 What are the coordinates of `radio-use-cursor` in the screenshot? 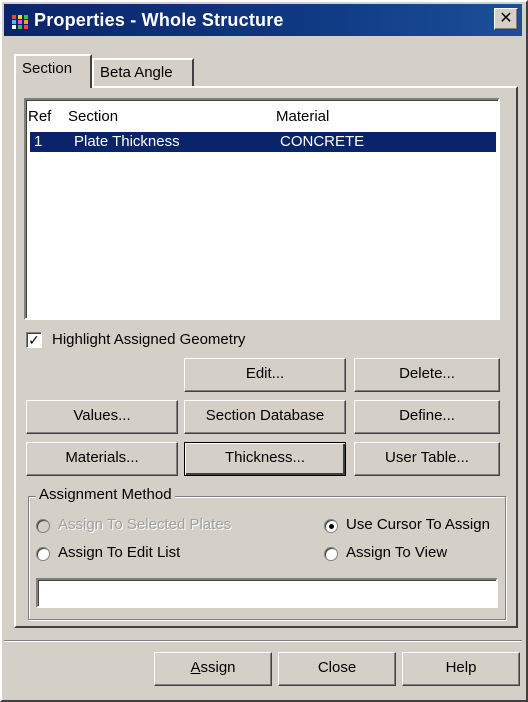 It's located at (331, 526).